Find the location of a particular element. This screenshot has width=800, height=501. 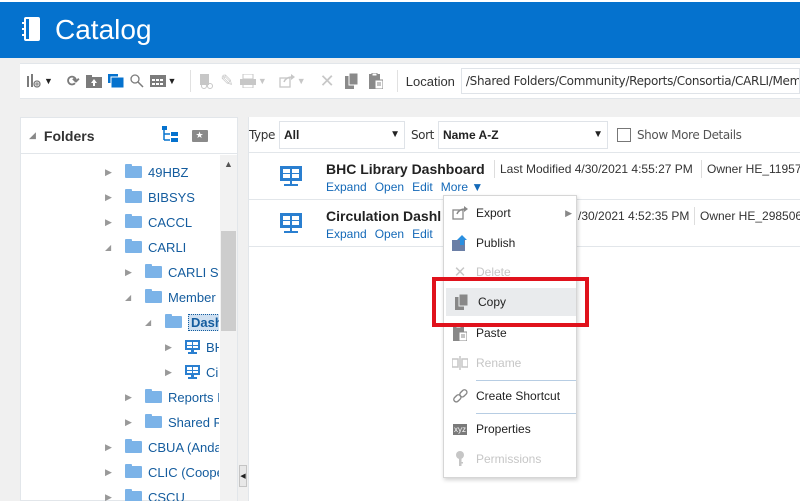

menu-item-properties: xyz Properties is located at coordinates (510, 429).